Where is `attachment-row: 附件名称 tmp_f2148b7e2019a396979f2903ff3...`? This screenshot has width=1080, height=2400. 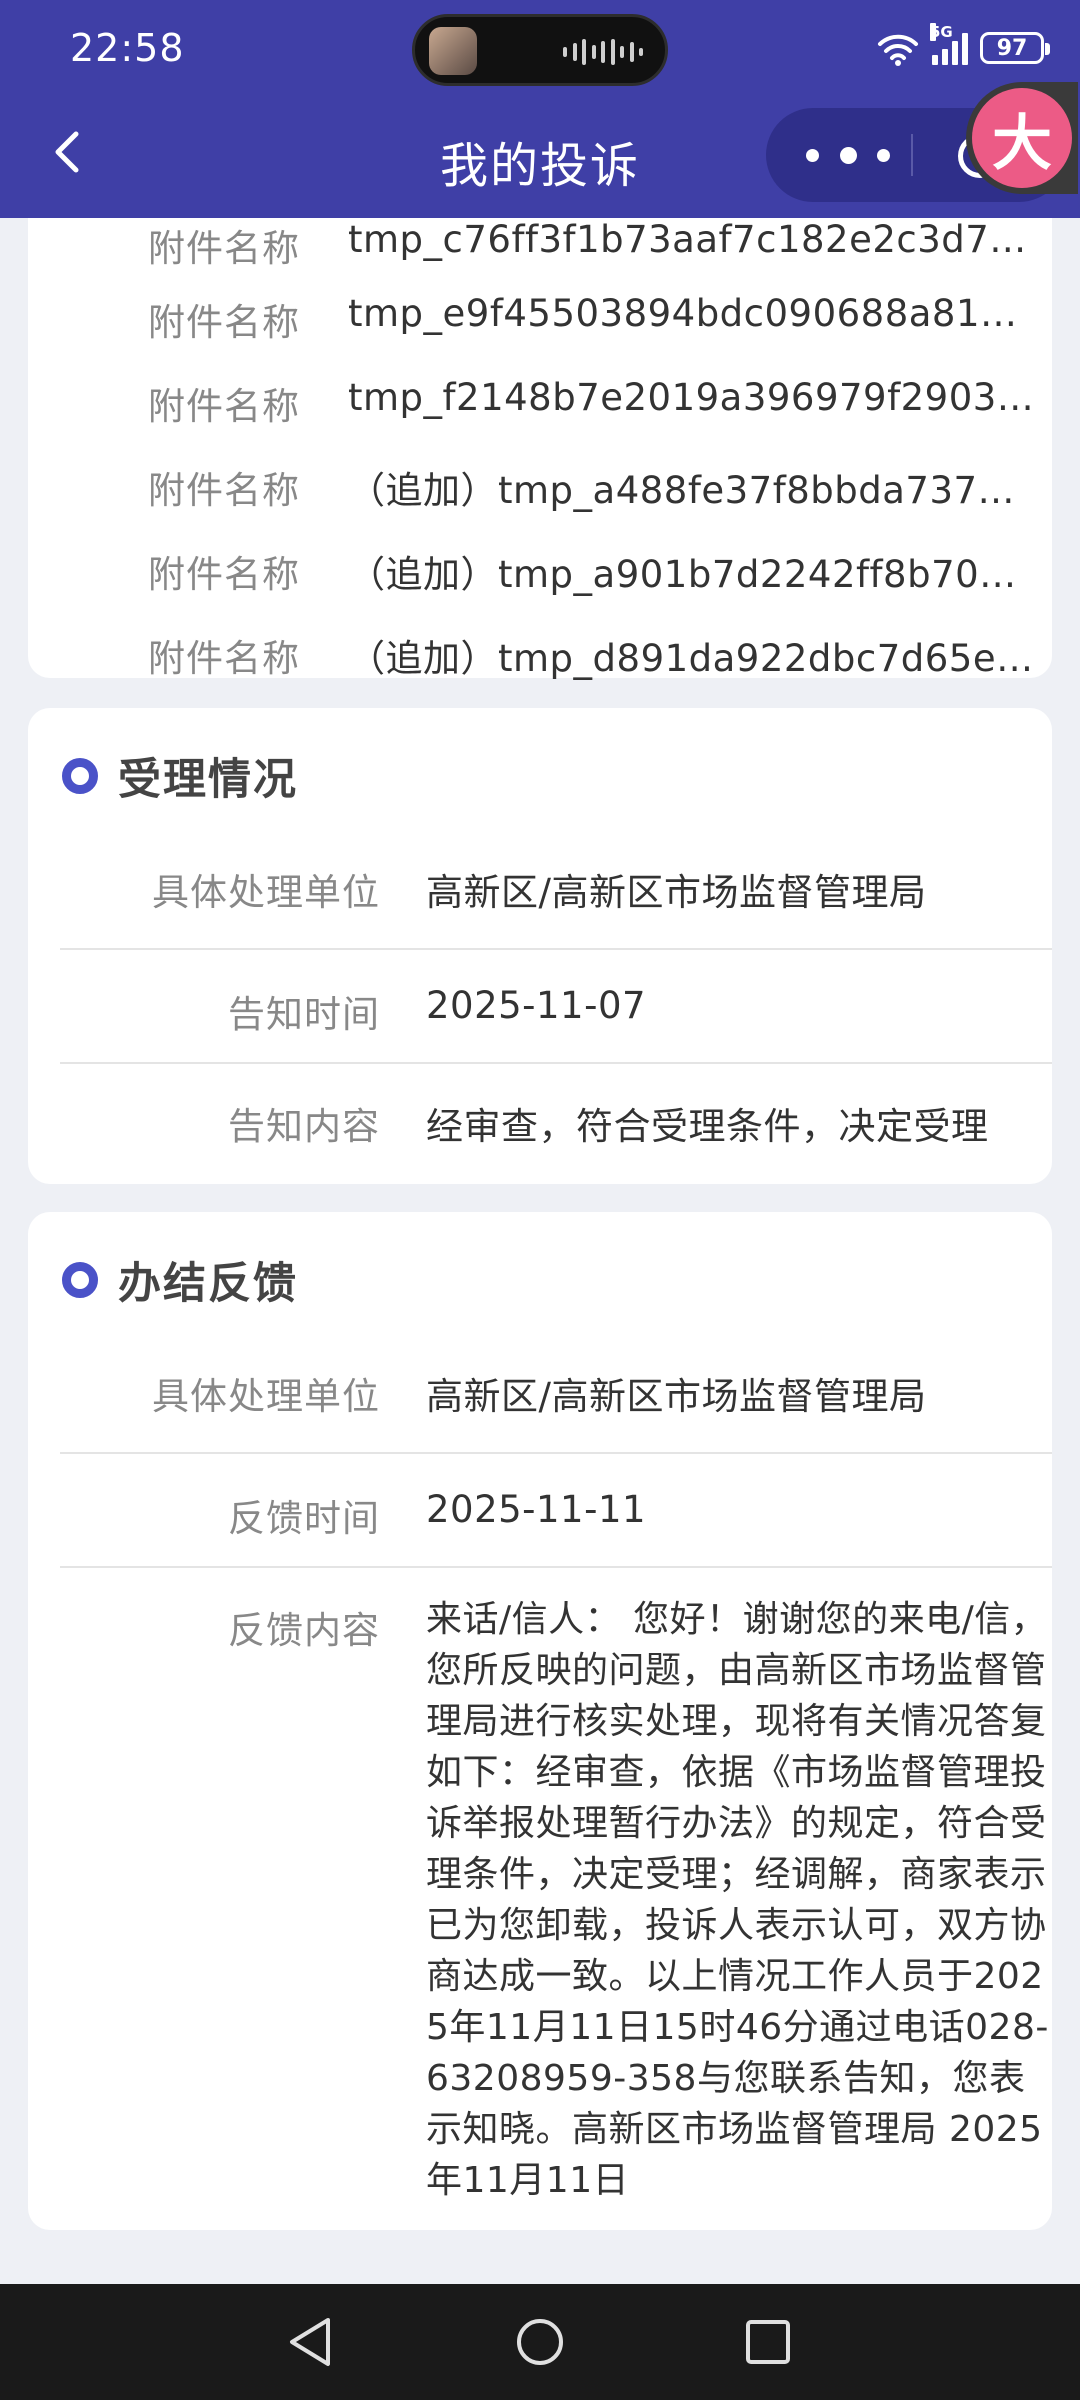 attachment-row: 附件名称 tmp_f2148b7e2019a396979f2903ff3... is located at coordinates (540, 418).